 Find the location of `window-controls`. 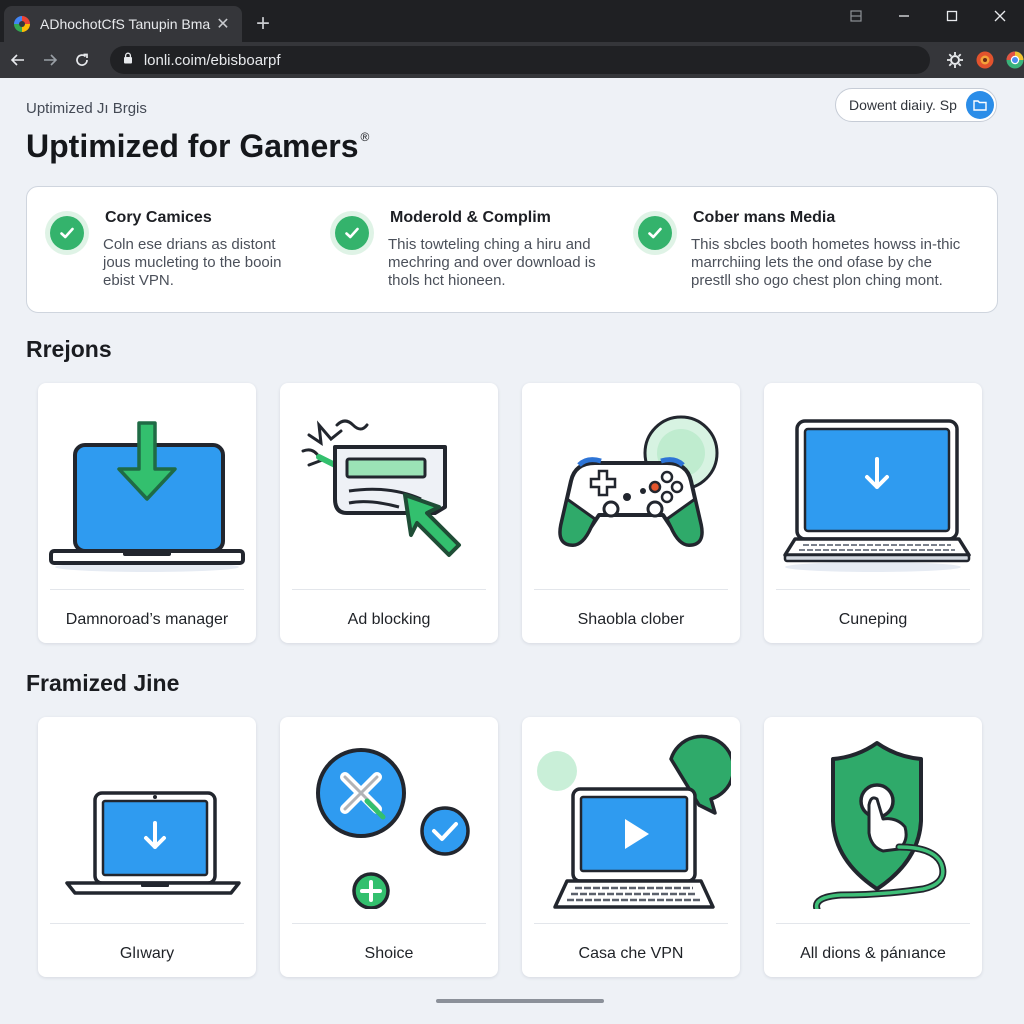

window-controls is located at coordinates (928, 16).